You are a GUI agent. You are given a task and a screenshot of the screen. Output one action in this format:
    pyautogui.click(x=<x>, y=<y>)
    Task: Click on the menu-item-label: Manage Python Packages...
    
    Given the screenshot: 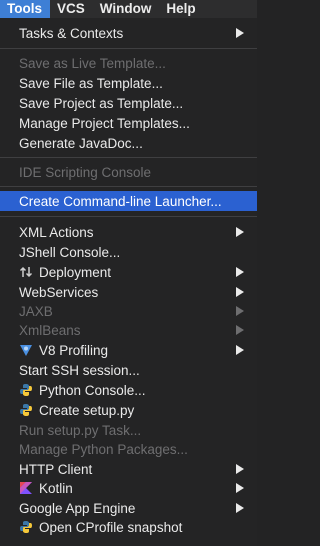 What is the action you would take?
    pyautogui.click(x=103, y=449)
    